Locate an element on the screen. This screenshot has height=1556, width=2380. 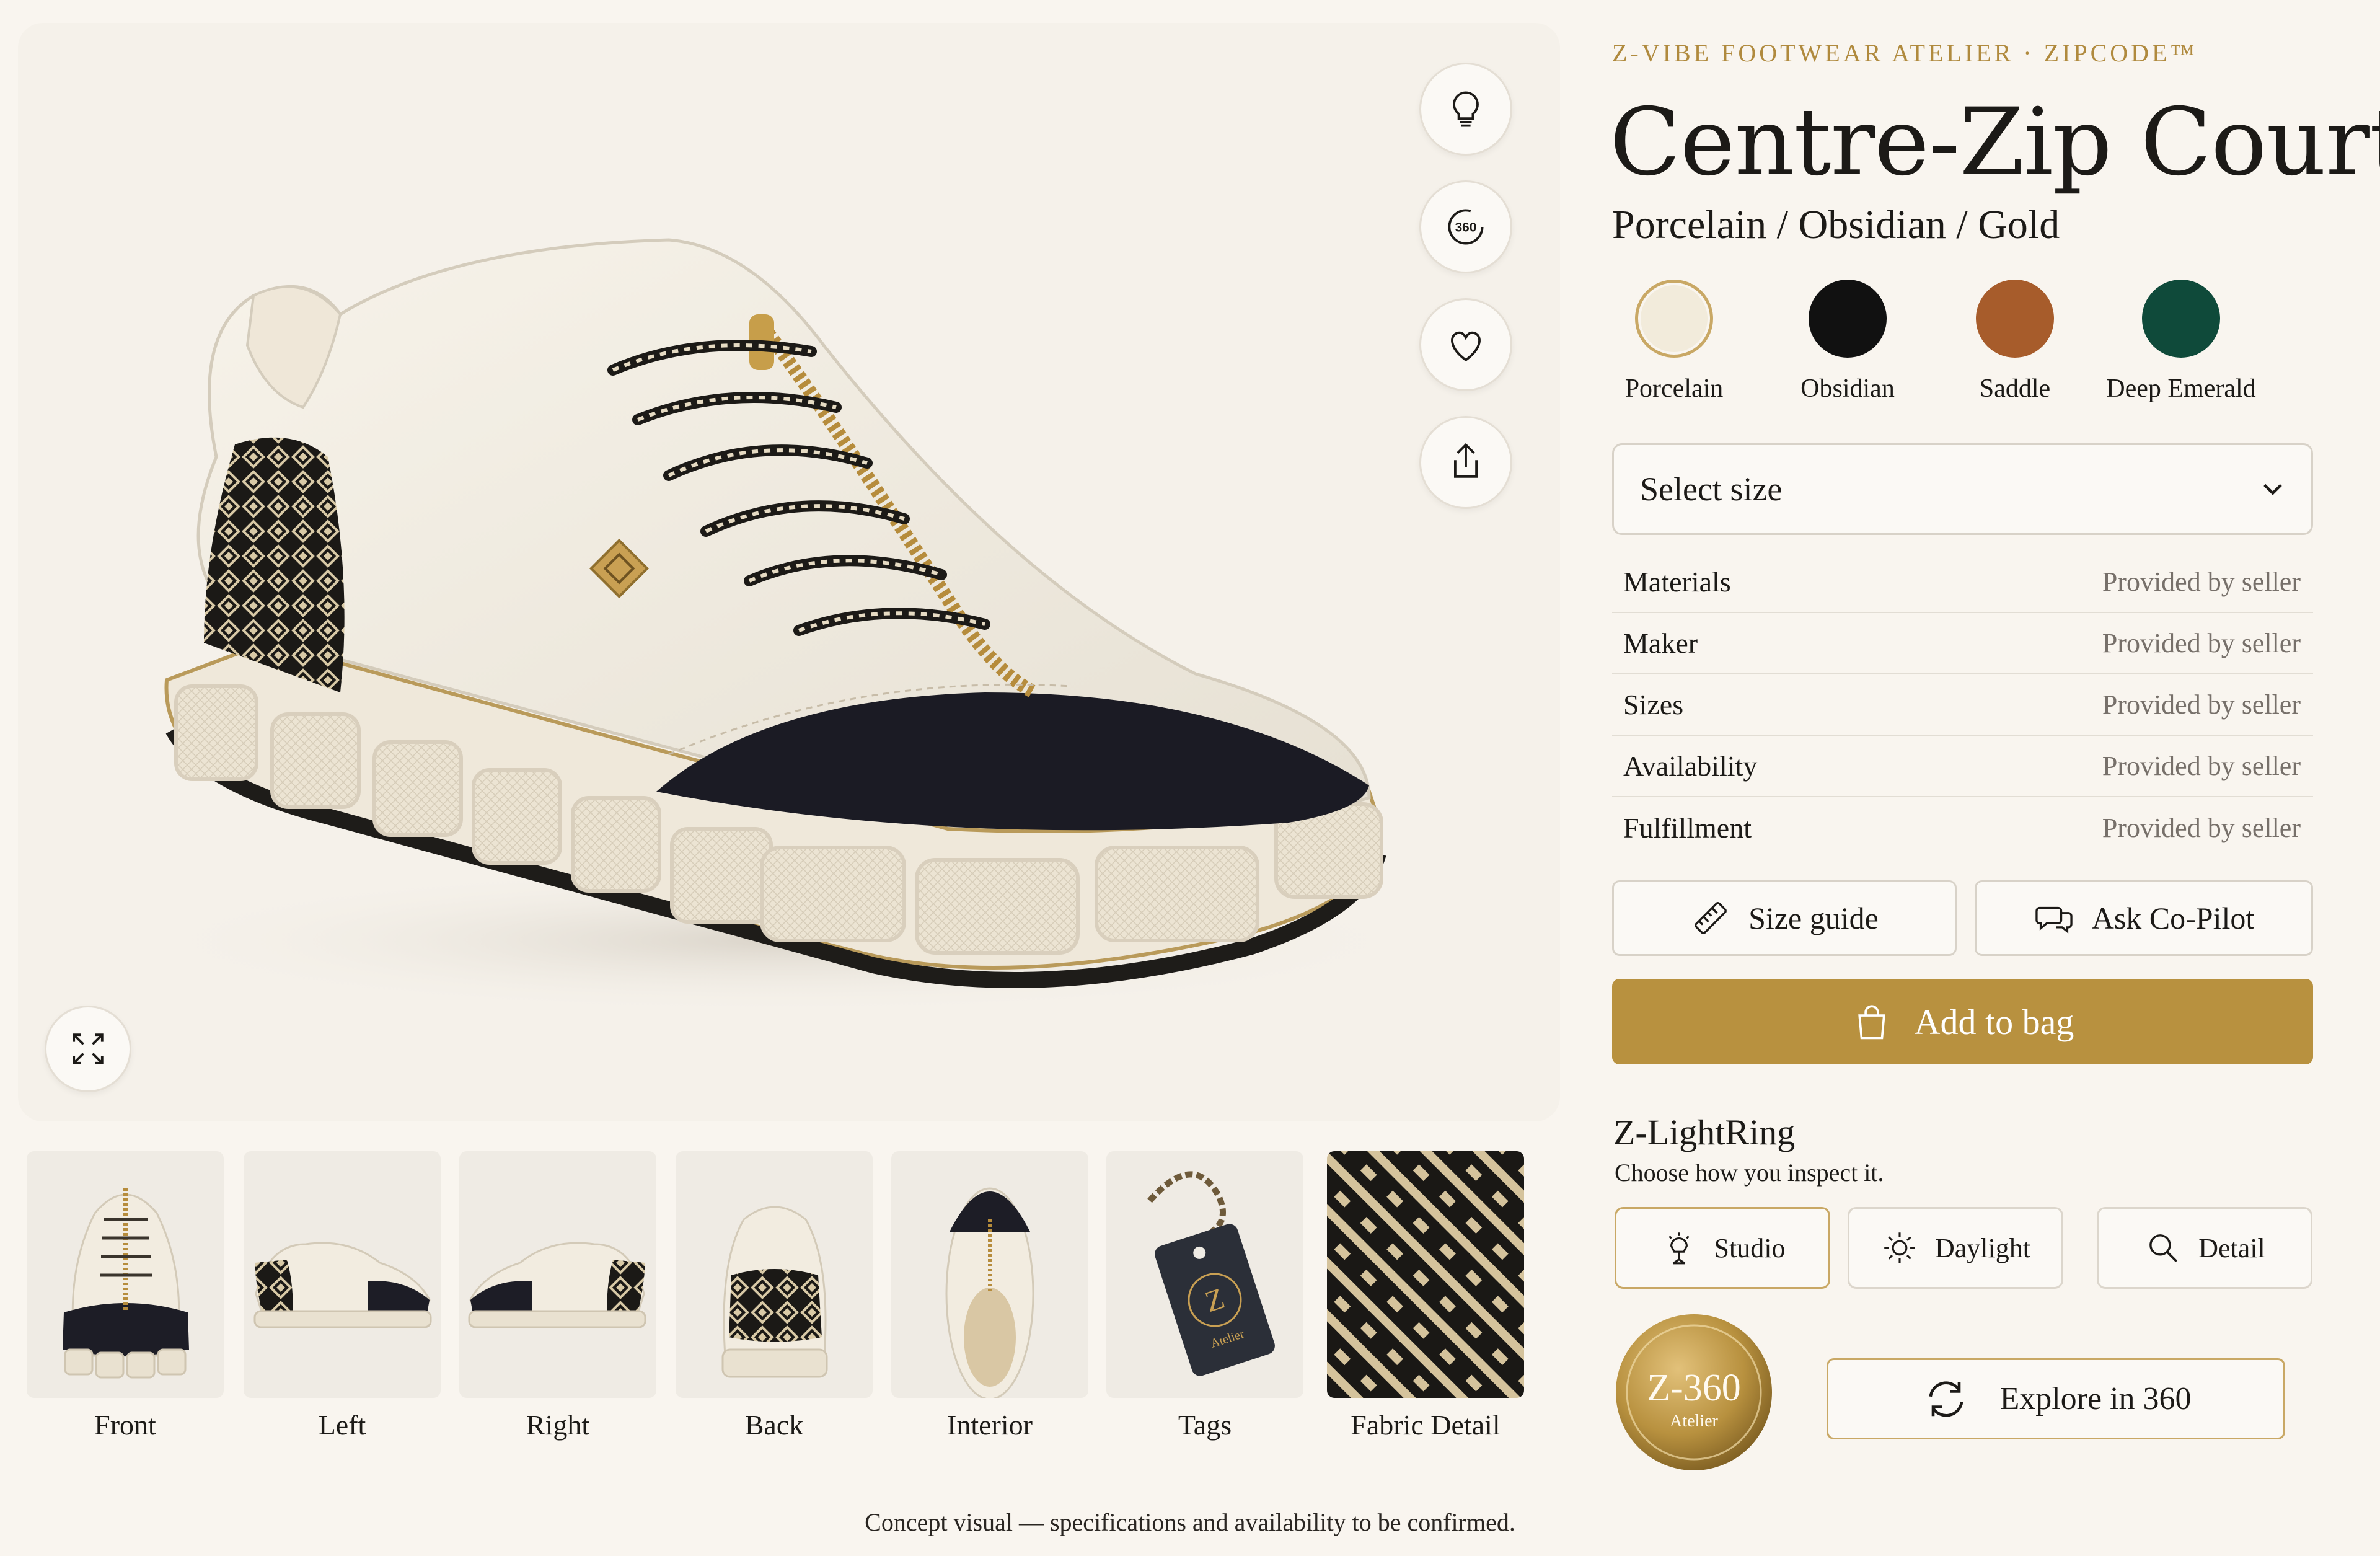
swatch-porcelain is located at coordinates (1674, 319).